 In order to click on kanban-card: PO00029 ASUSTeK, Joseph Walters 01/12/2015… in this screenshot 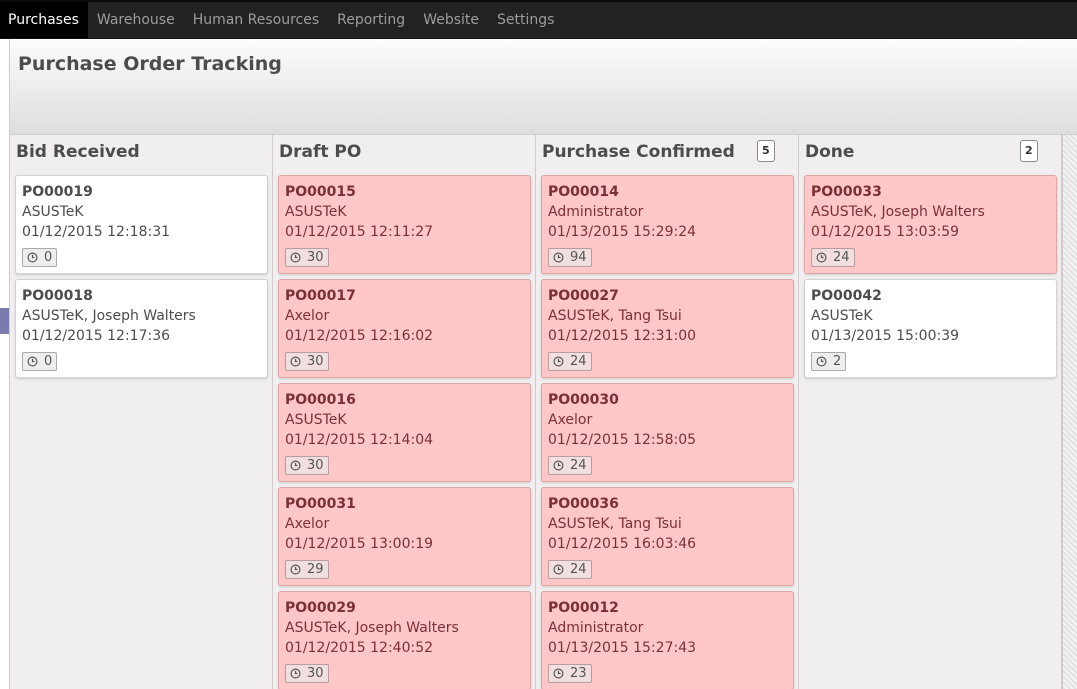, I will do `click(404, 640)`.